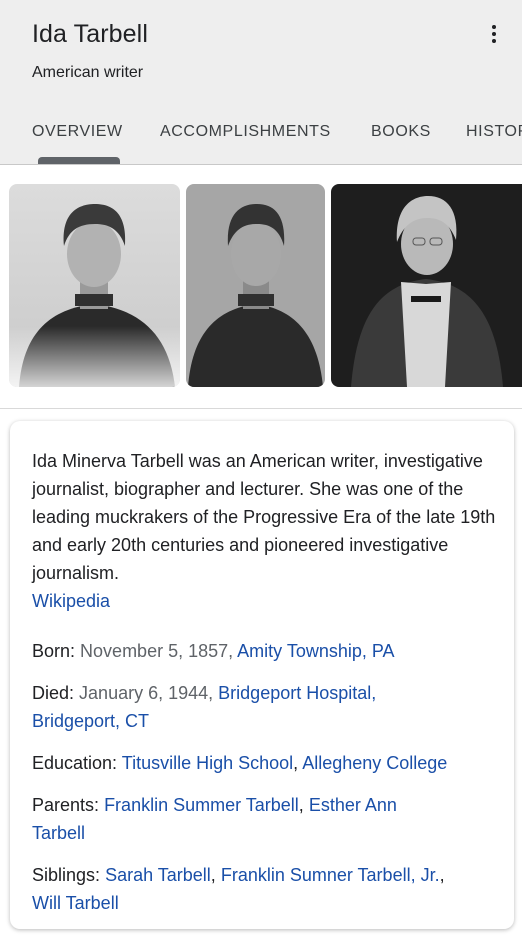  Describe the element at coordinates (158, 875) in the screenshot. I see `sibling-link-1: Sarah Tarbell` at that location.